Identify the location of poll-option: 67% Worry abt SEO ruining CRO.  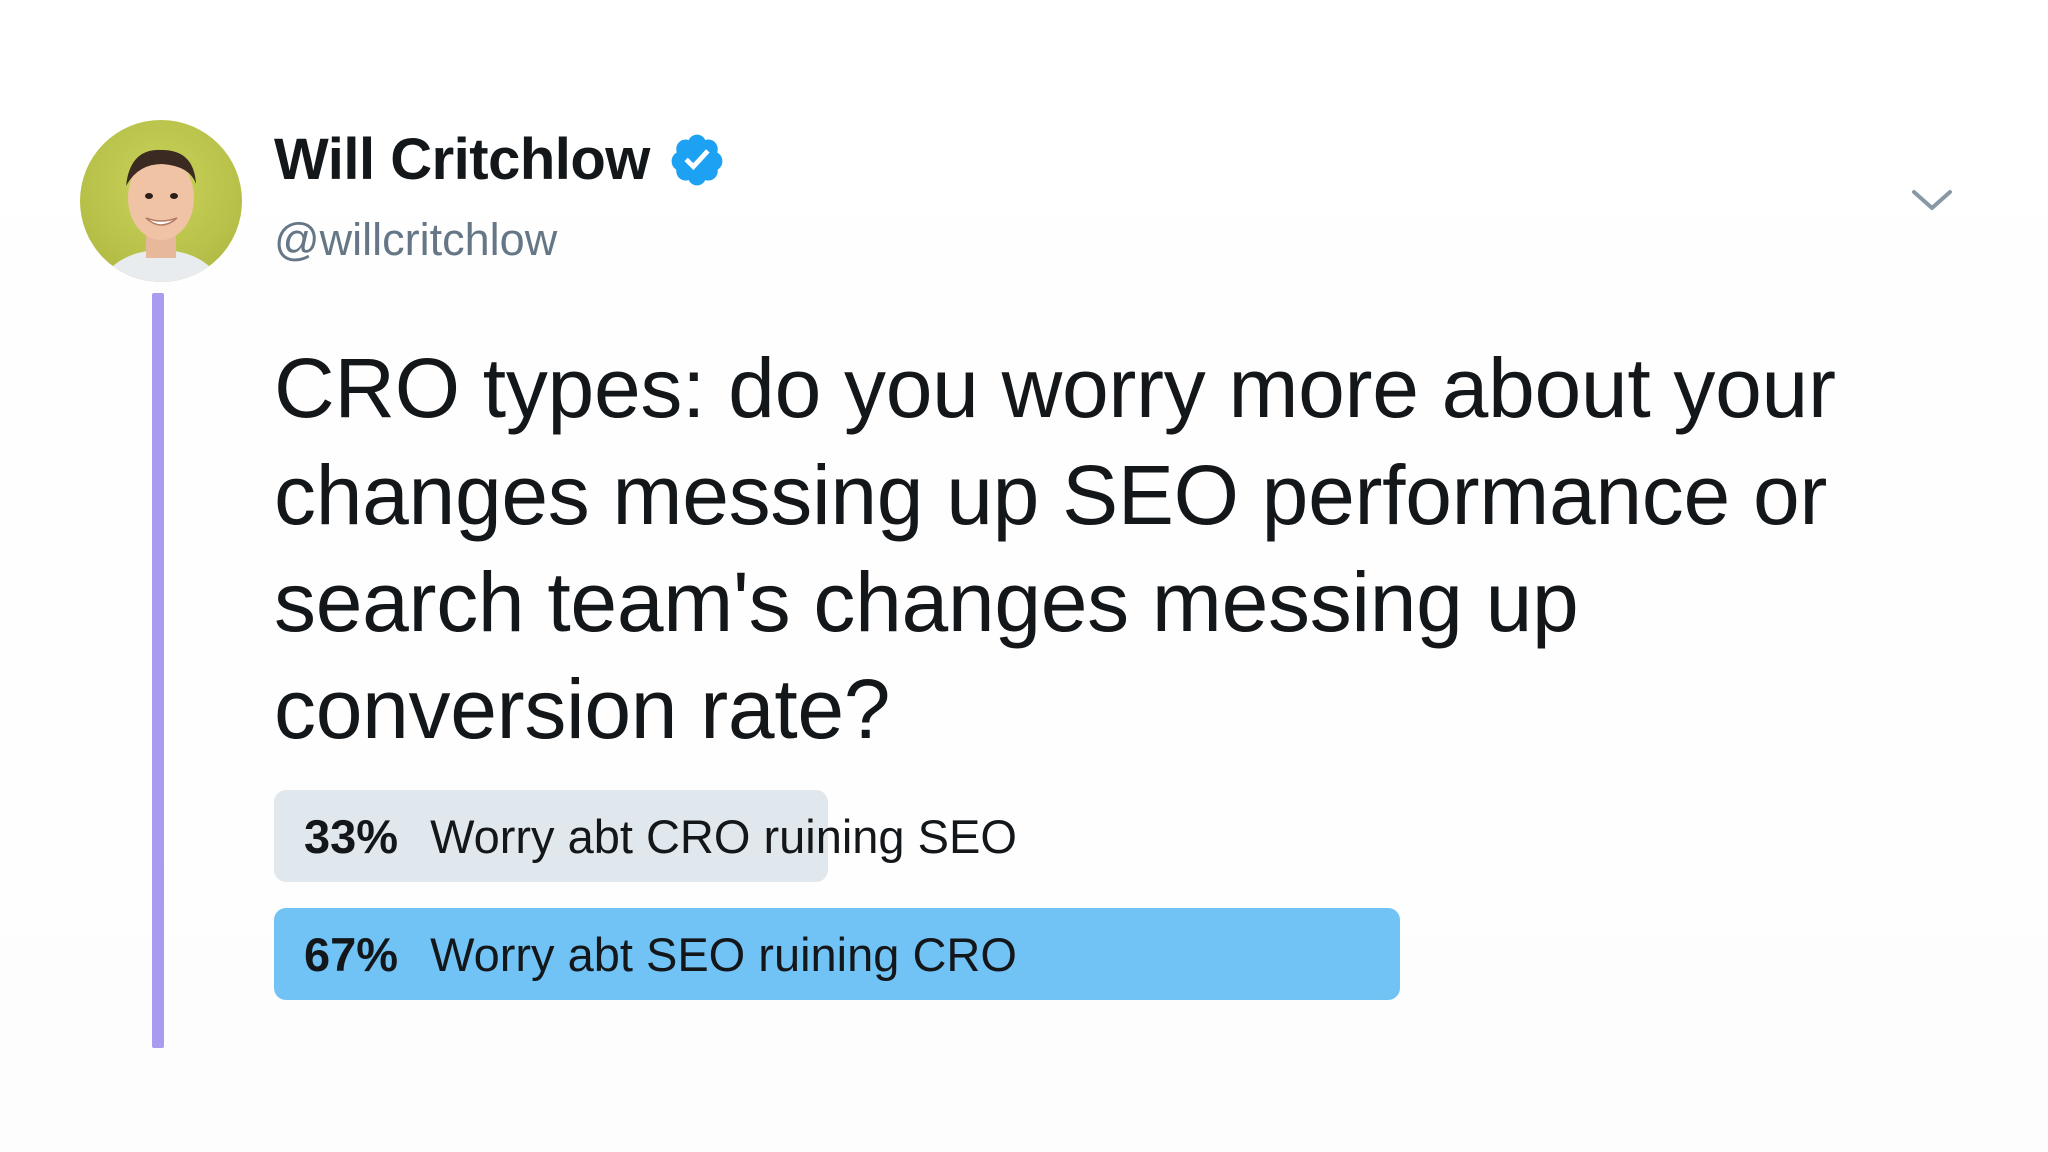
(1134, 954).